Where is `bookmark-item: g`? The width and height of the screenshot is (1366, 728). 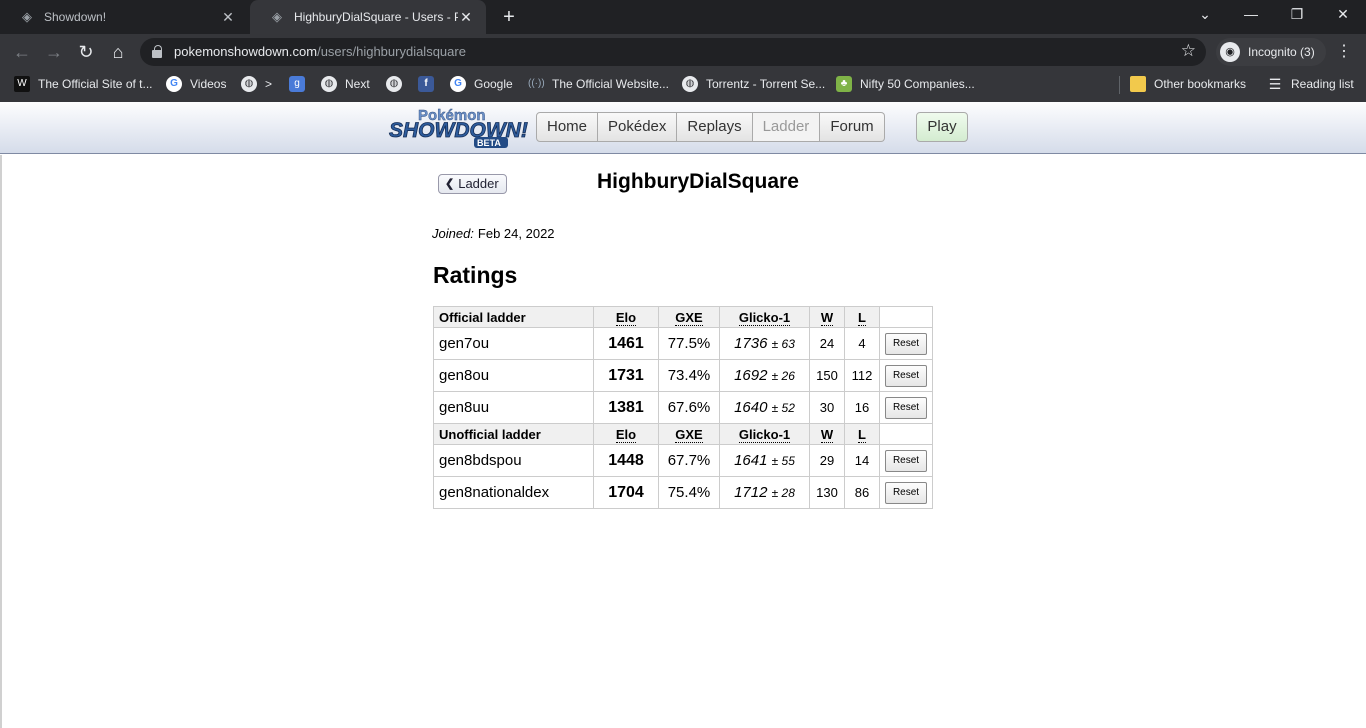 bookmark-item: g is located at coordinates (301, 84).